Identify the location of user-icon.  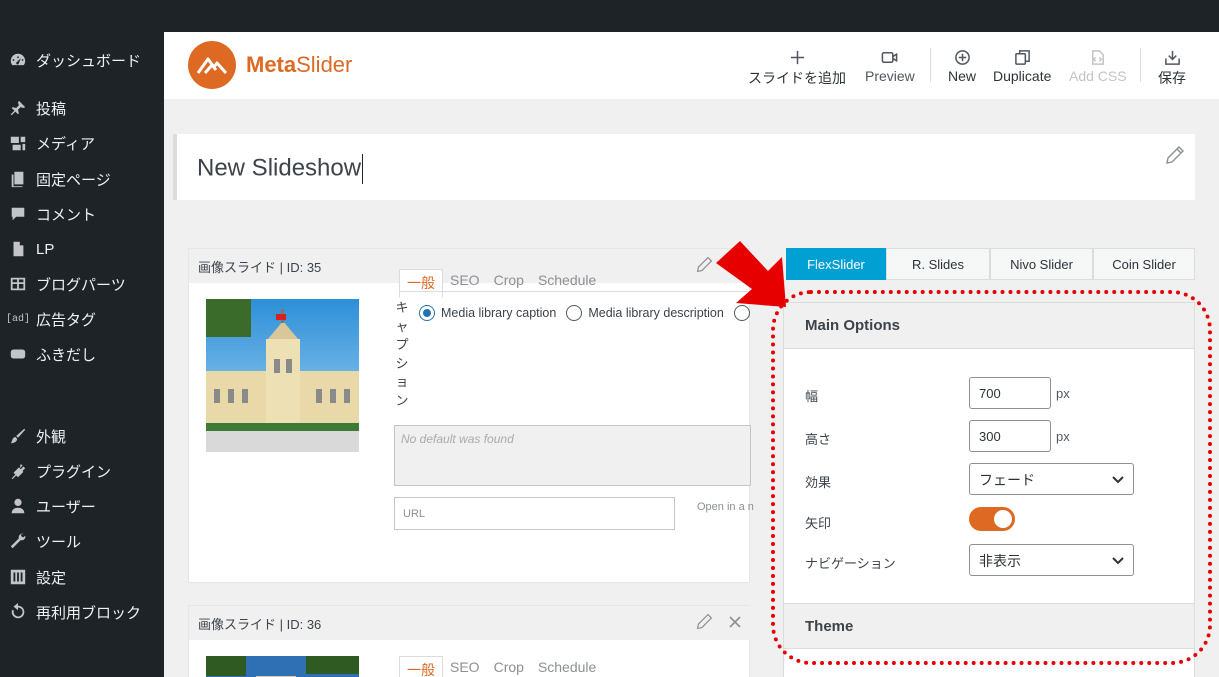
(18, 506).